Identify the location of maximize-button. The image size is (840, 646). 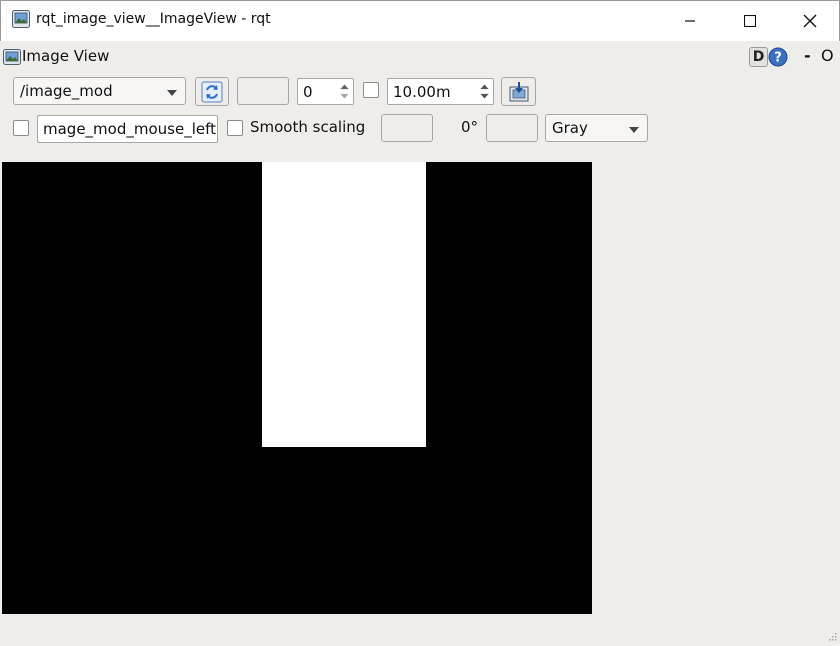
(750, 20).